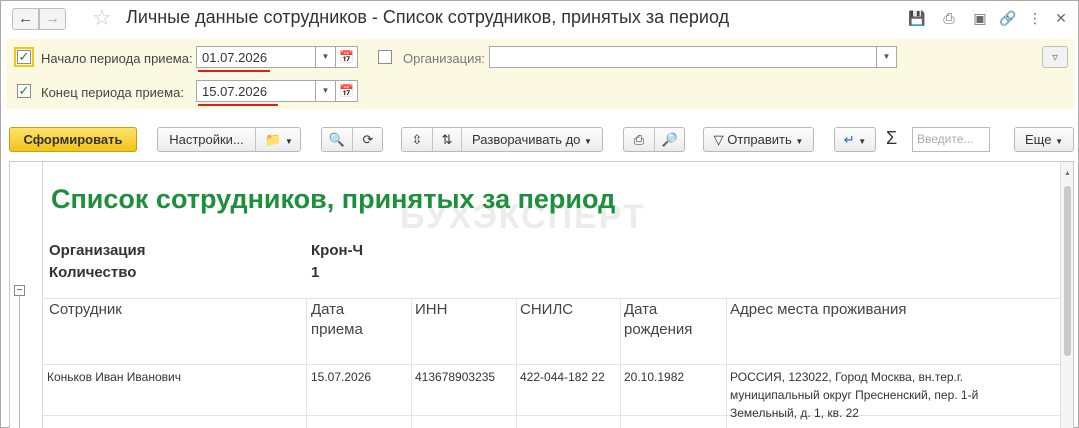  Describe the element at coordinates (337, 250) in the screenshot. I see `meta-org-value: Крон-Ч` at that location.